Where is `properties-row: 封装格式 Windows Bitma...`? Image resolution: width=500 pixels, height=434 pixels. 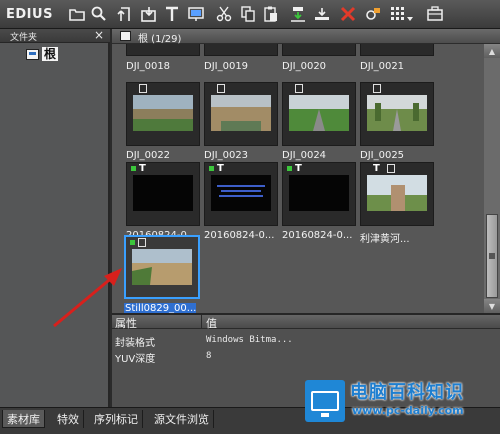
properties-row: 封装格式 Windows Bitma... is located at coordinates (306, 341).